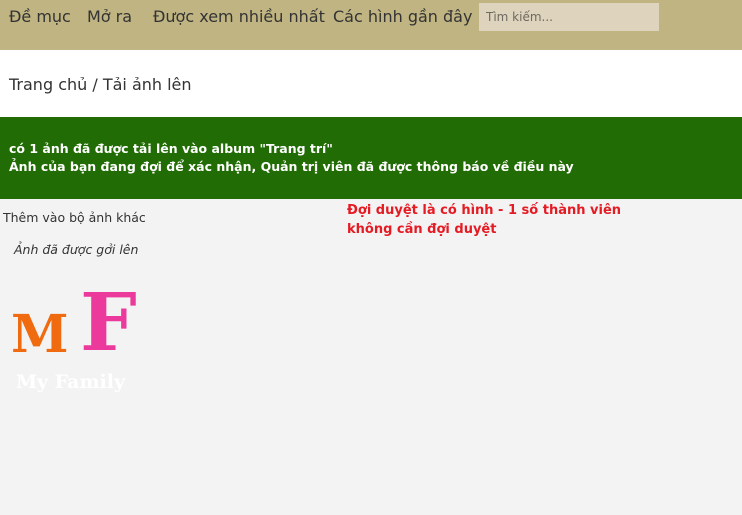 This screenshot has height=515, width=742. I want to click on logo-letter-f: F, so click(108, 324).